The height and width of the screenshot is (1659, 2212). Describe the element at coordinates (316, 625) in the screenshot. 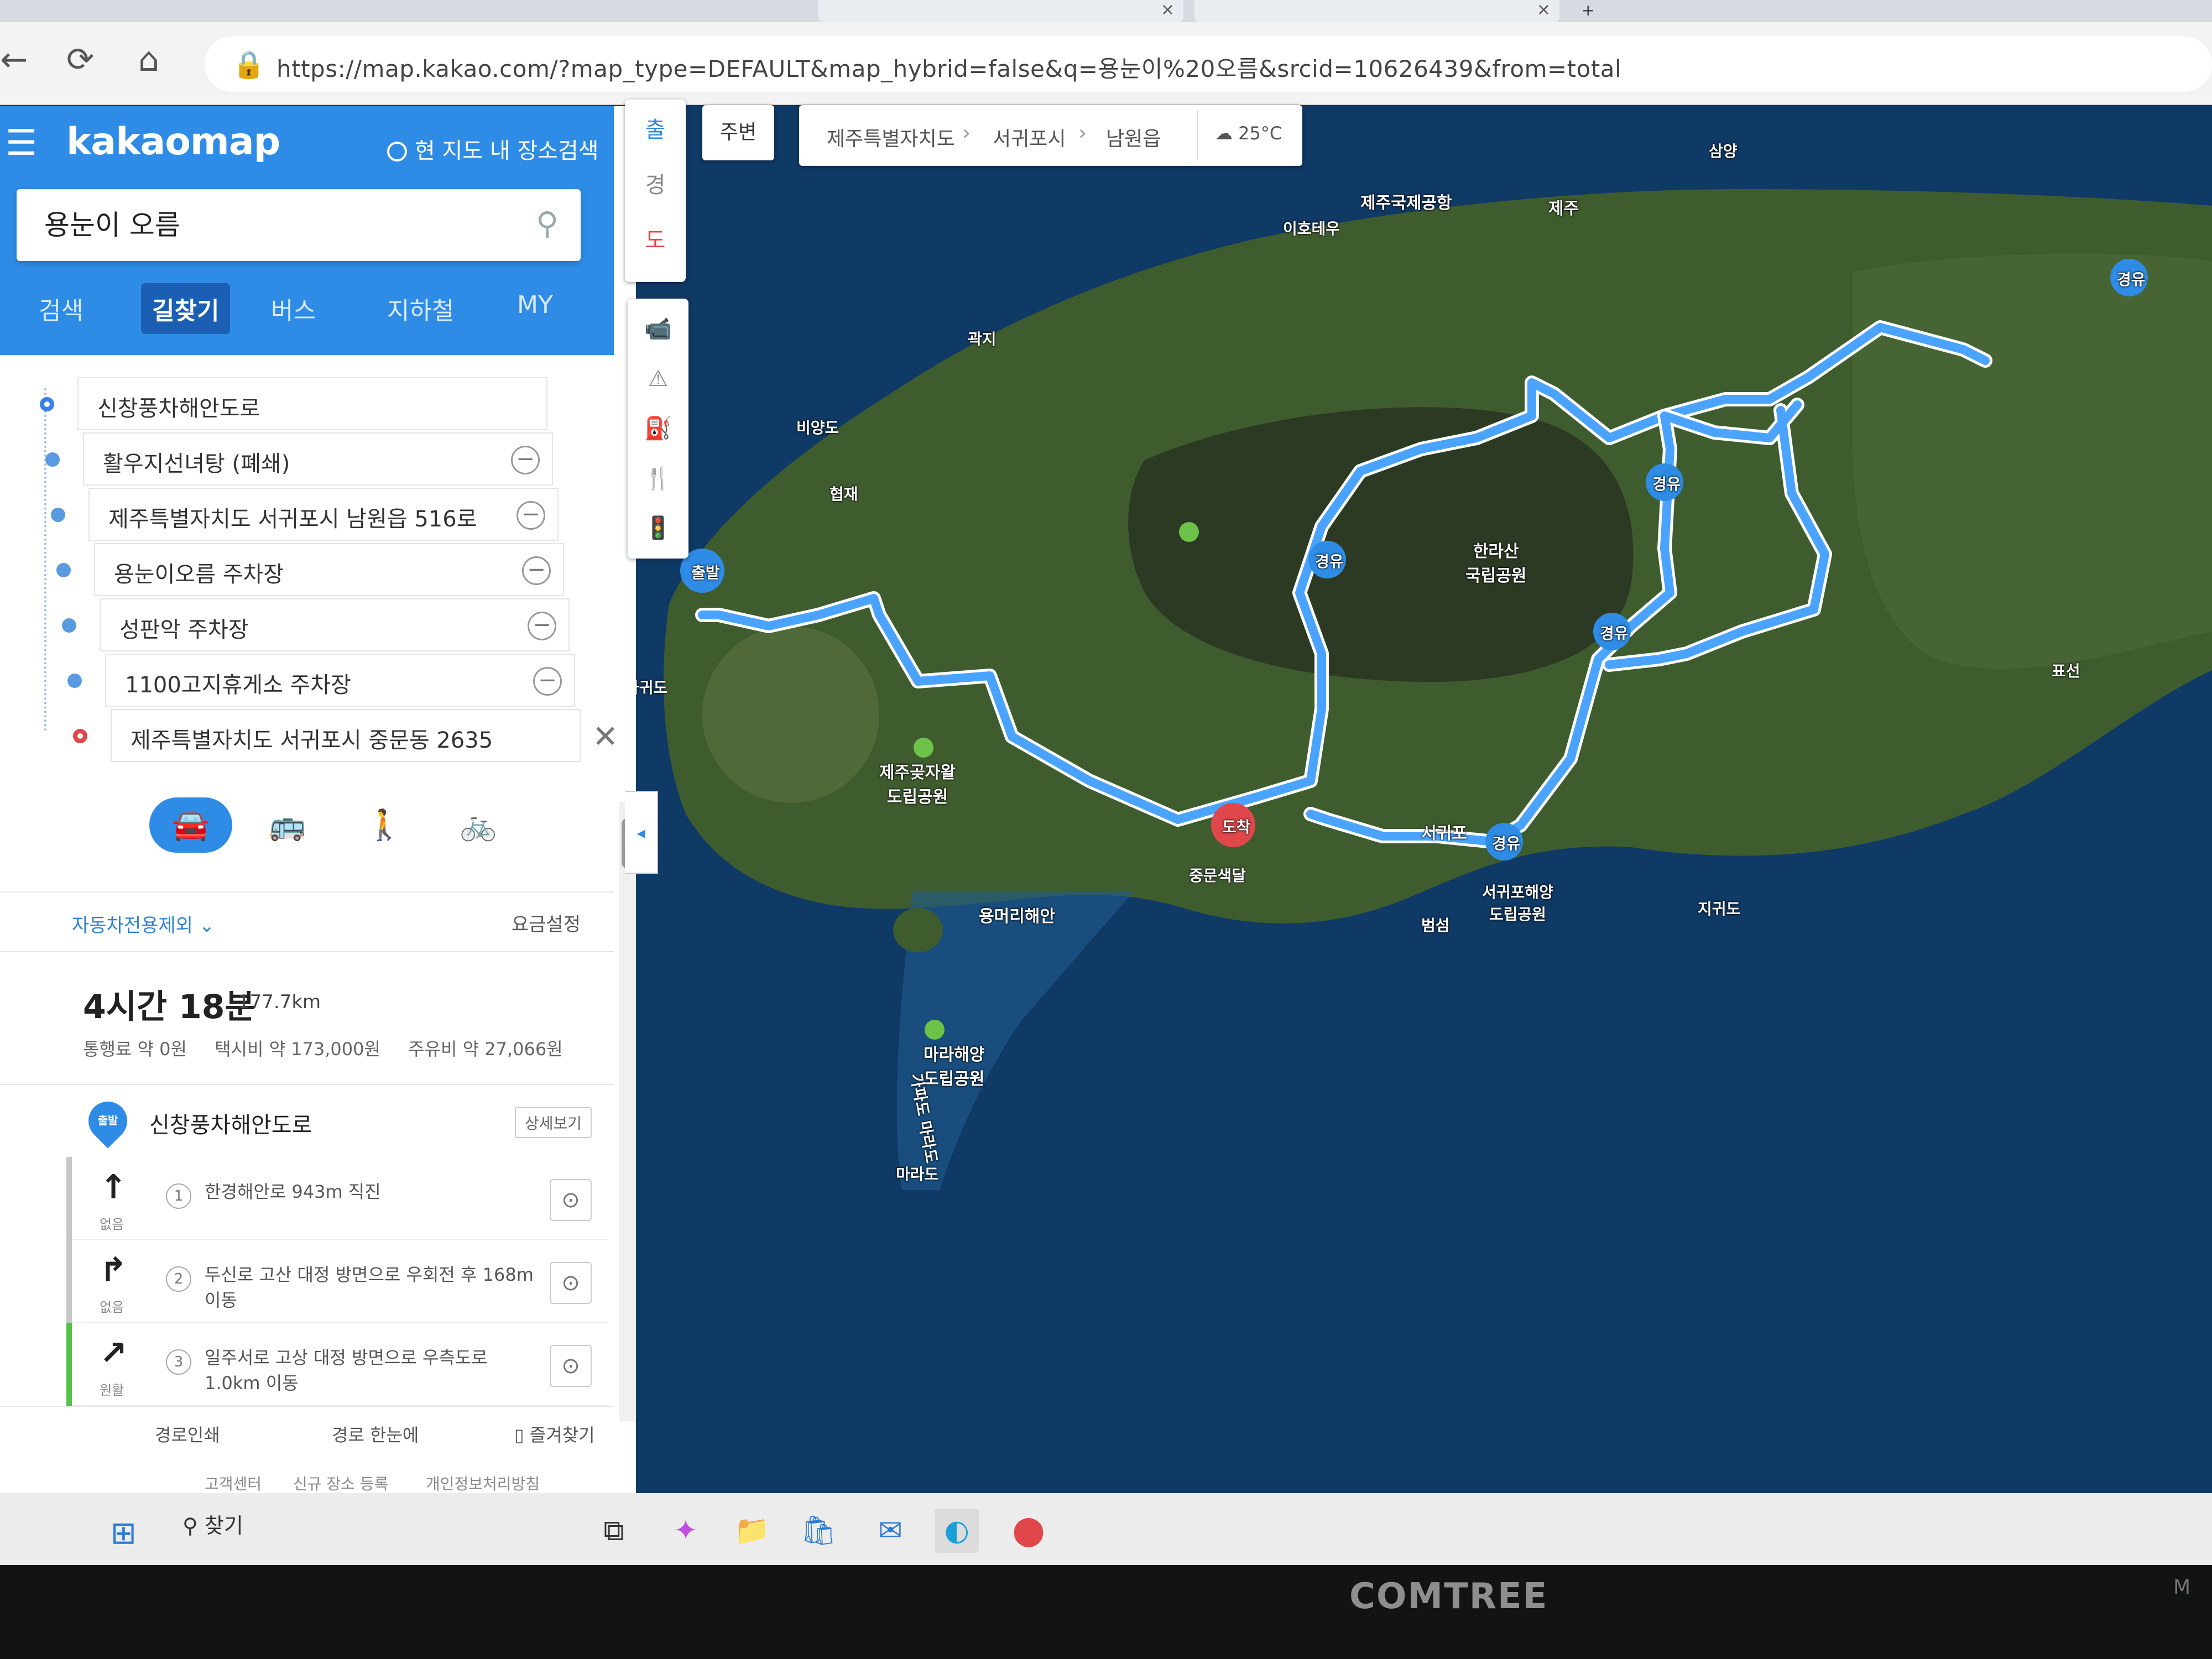

I see `waypoint-via: 성판악 주차장 −` at that location.